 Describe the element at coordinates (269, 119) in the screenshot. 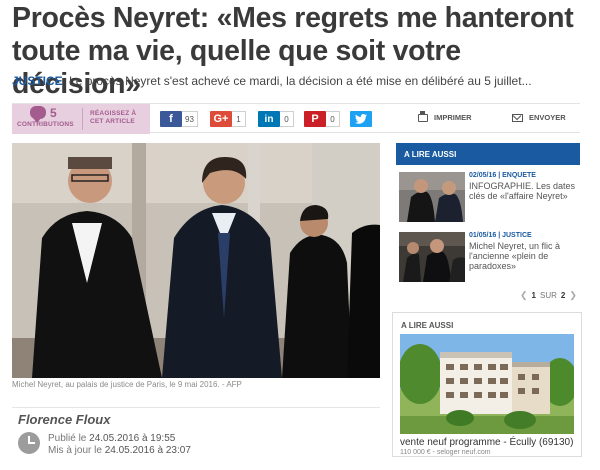

I see `linkedin-icon: in` at that location.